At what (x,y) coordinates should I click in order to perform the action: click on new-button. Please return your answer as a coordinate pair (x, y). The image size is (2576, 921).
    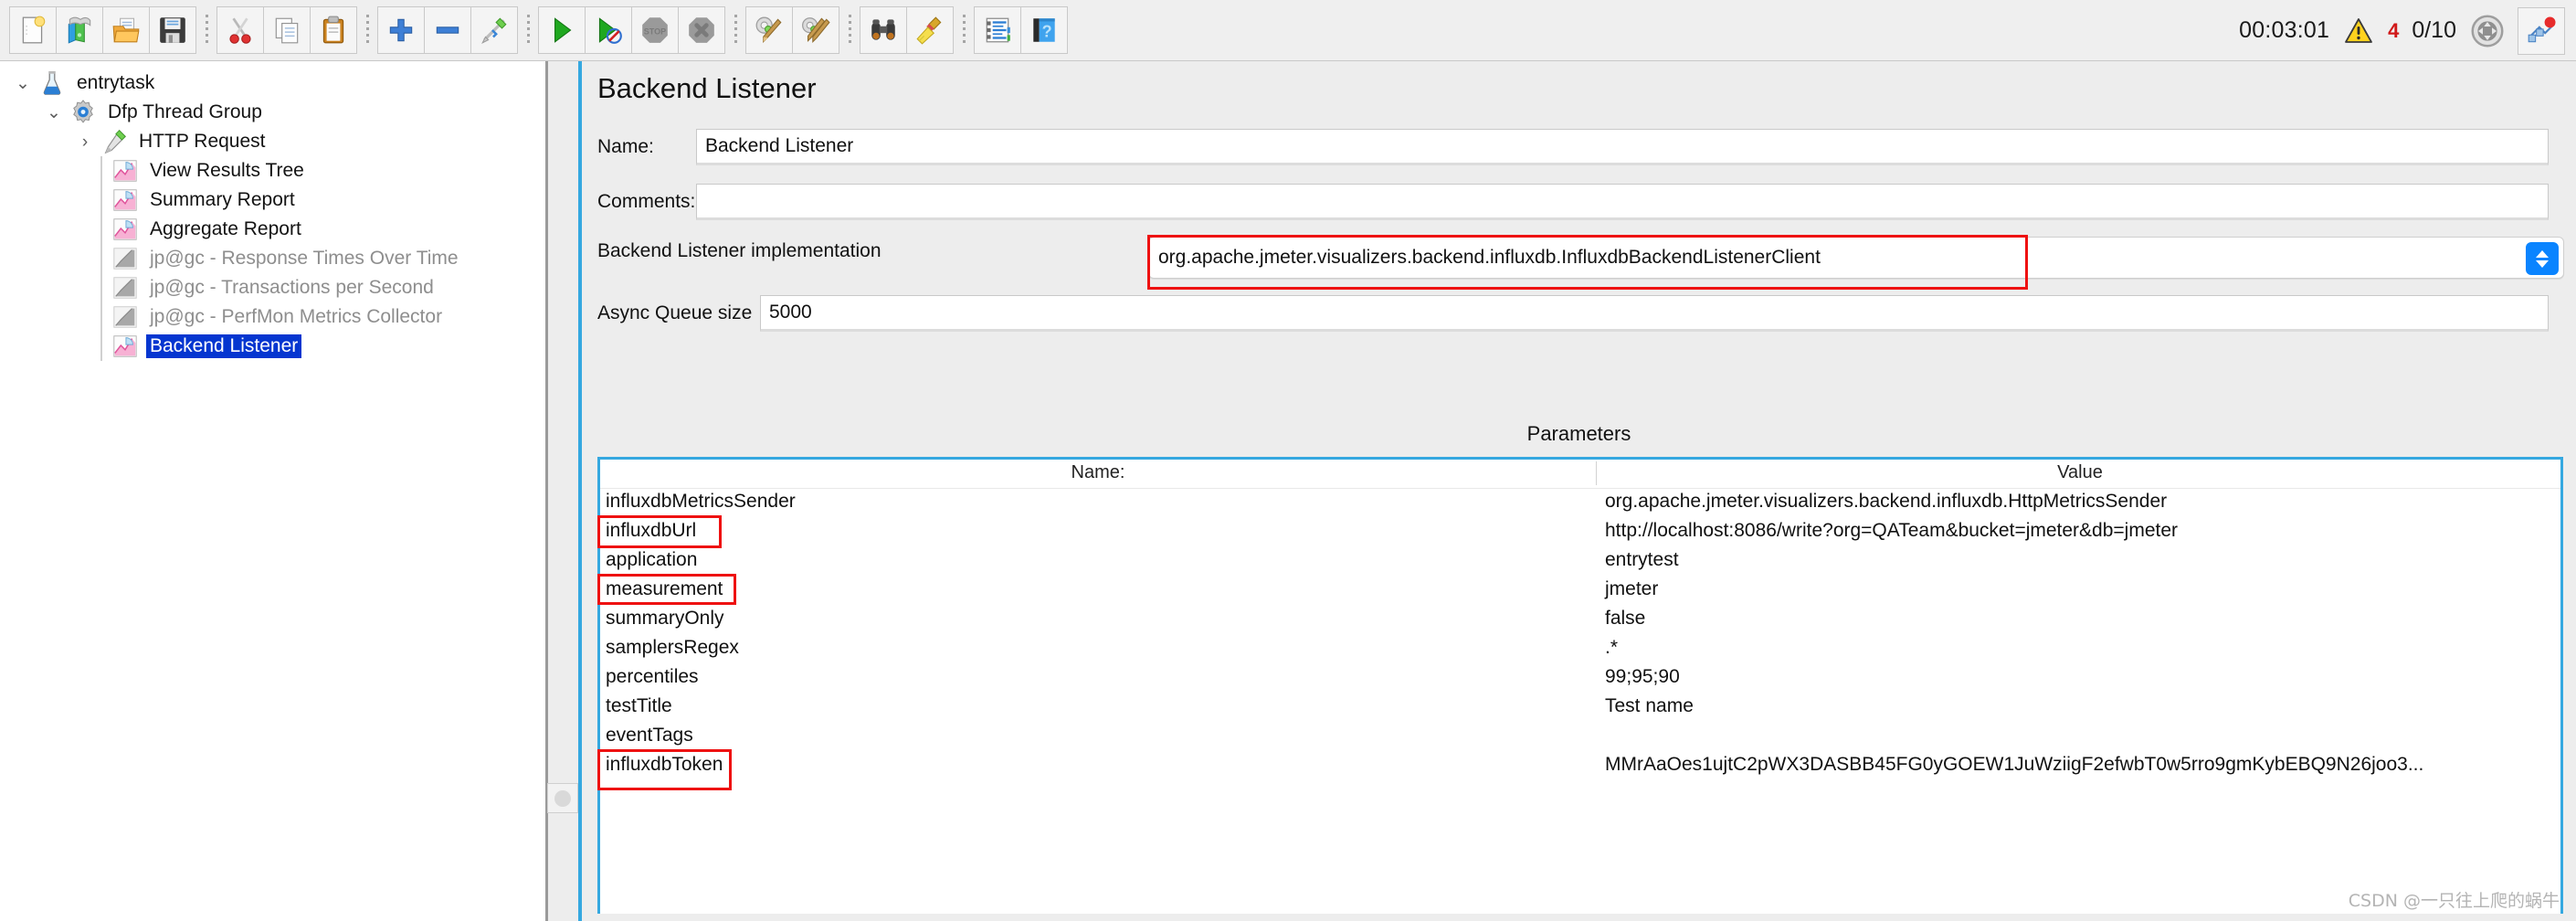
    Looking at the image, I should click on (33, 30).